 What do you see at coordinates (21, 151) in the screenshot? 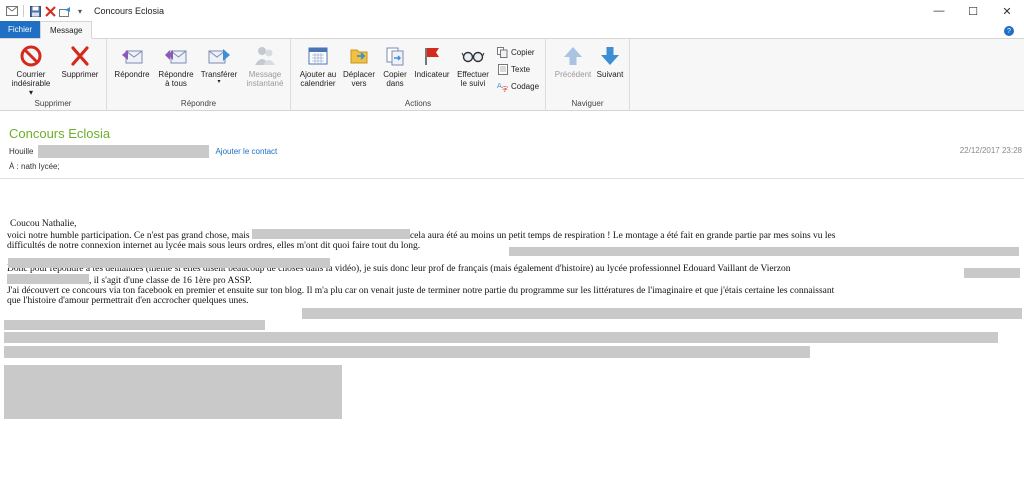
I see `sender-name: Houille` at bounding box center [21, 151].